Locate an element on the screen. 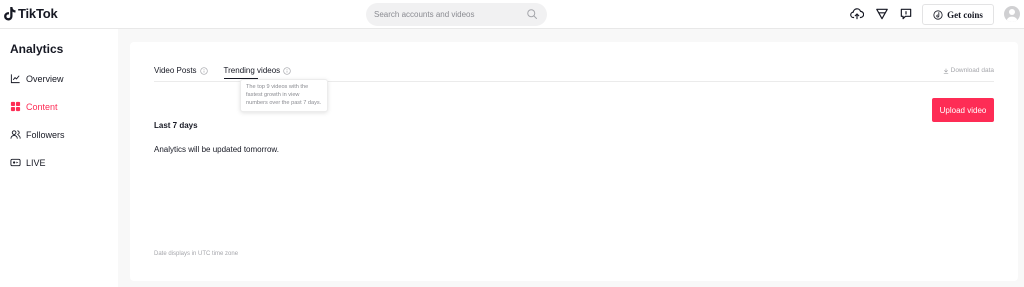  download-data-link: Download data is located at coordinates (968, 70).